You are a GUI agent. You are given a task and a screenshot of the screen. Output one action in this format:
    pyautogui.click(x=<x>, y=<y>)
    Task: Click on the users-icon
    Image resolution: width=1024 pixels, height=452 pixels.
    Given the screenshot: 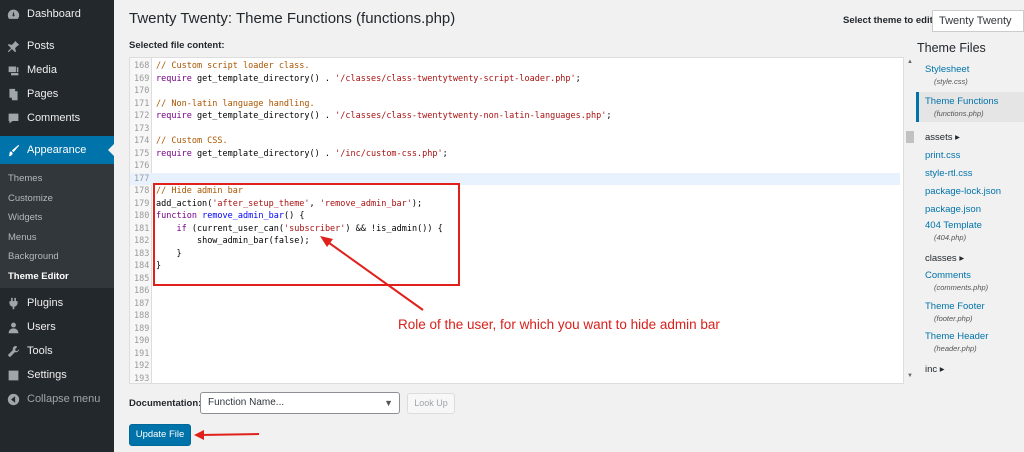 What is the action you would take?
    pyautogui.click(x=13, y=327)
    